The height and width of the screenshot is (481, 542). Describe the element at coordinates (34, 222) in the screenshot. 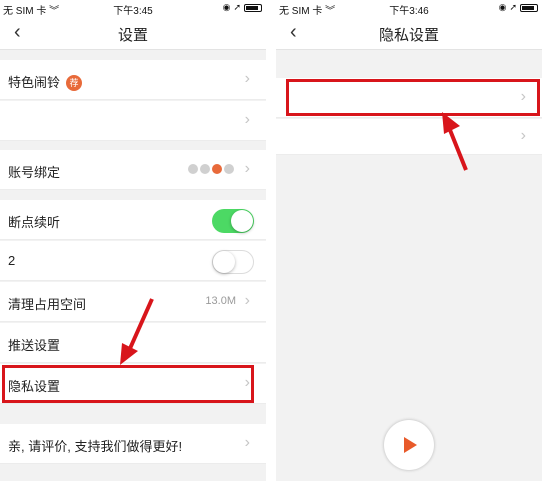

I see `row-label: 断点续听` at that location.